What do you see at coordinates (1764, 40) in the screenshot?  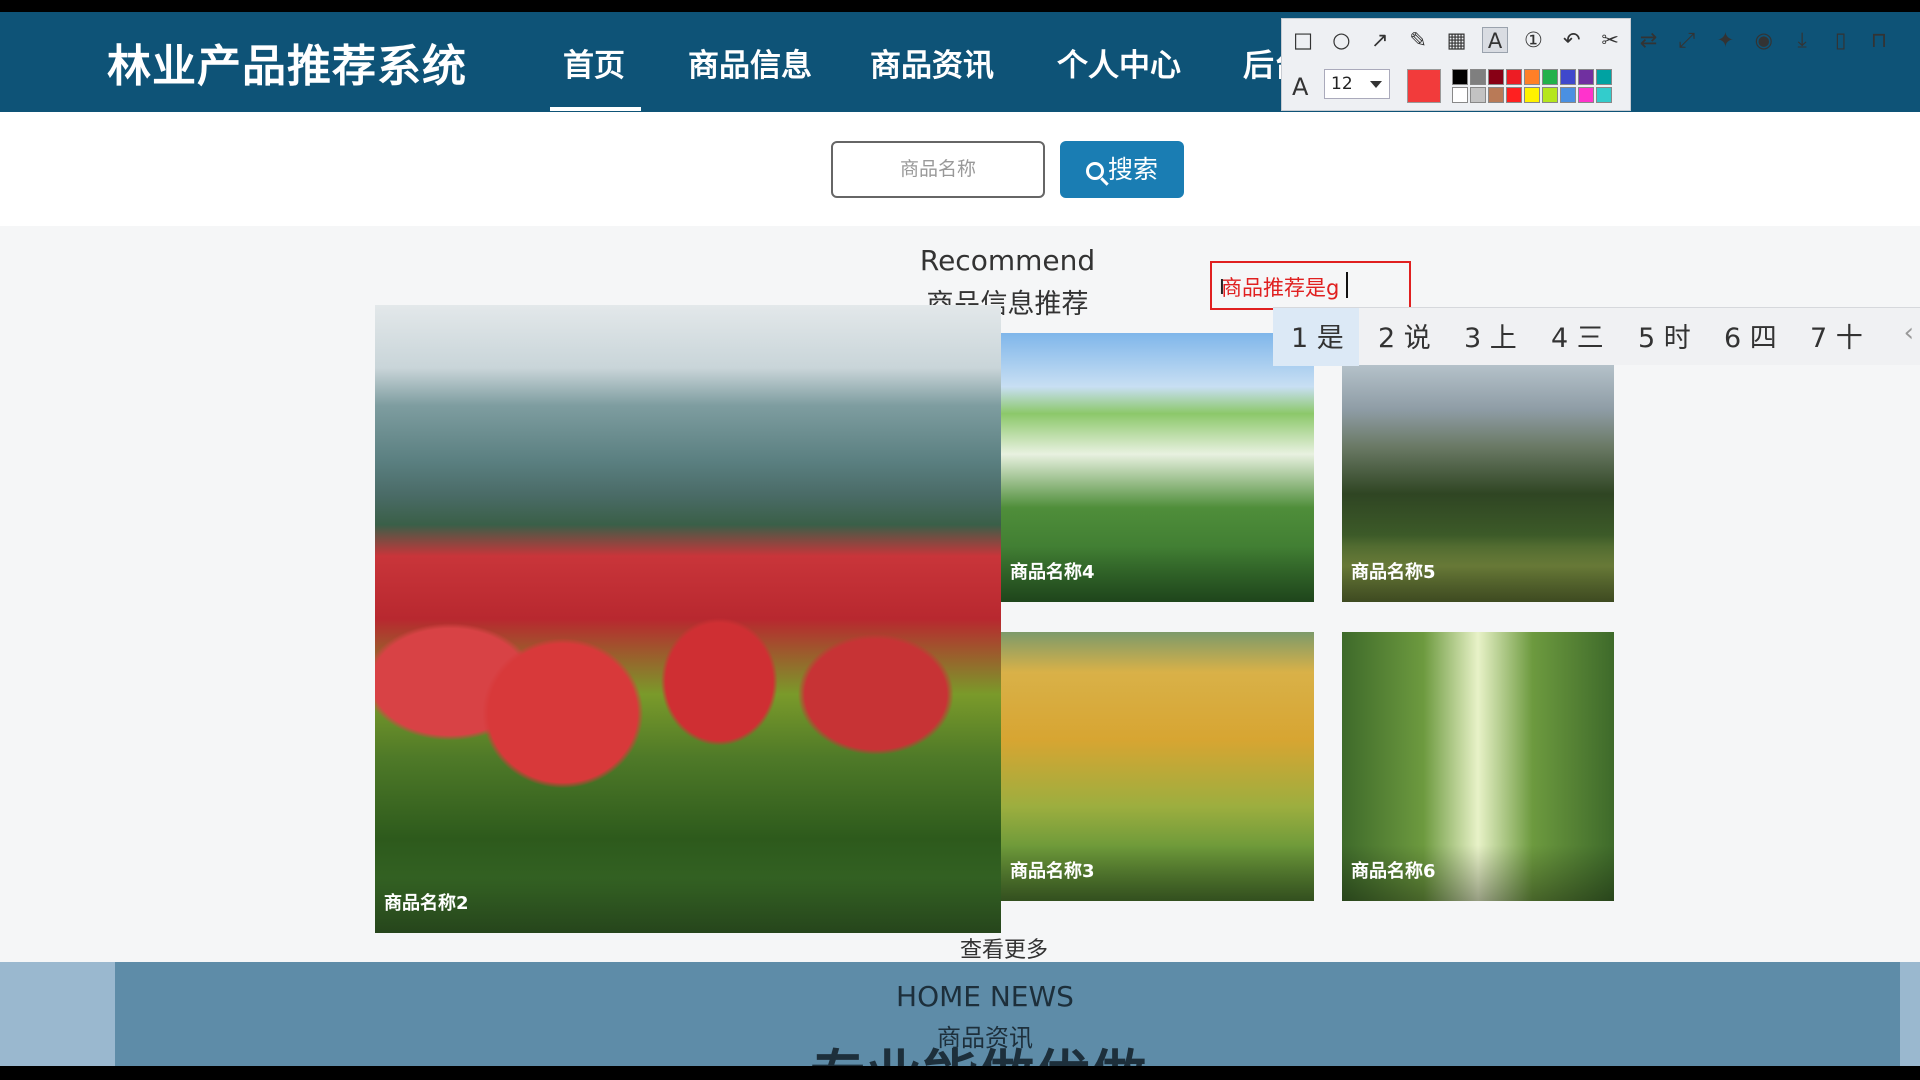 I see `record-icon: ◉` at bounding box center [1764, 40].